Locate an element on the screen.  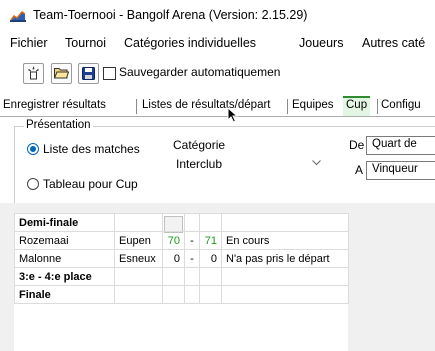
presentation-legend: Présentation is located at coordinates (58, 125).